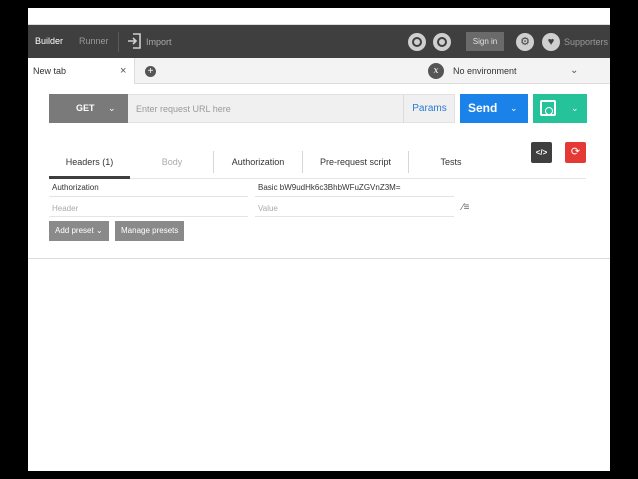 This screenshot has width=638, height=479. What do you see at coordinates (575, 152) in the screenshot?
I see `refresh-icon: ⟳` at bounding box center [575, 152].